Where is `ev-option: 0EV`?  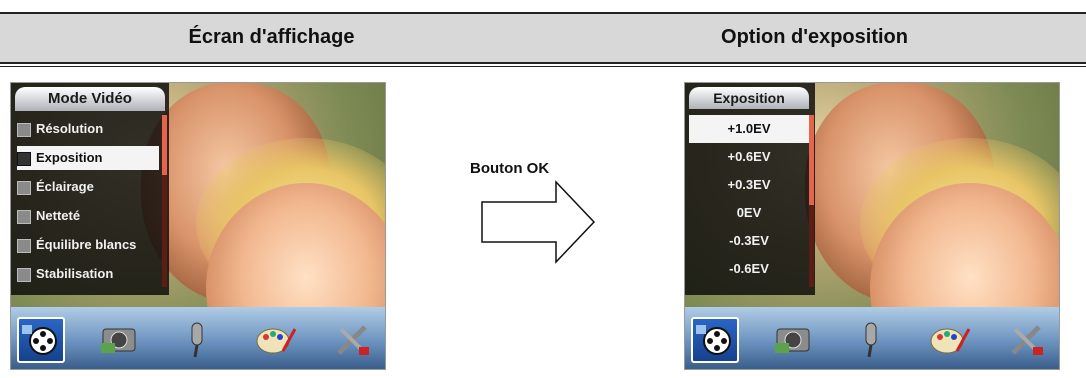
ev-option: 0EV is located at coordinates (749, 213).